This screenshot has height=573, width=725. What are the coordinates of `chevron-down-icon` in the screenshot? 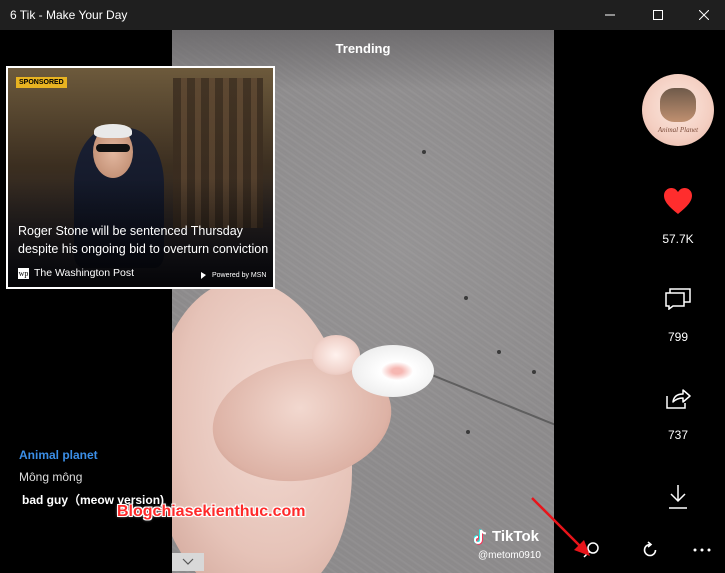 It's located at (188, 561).